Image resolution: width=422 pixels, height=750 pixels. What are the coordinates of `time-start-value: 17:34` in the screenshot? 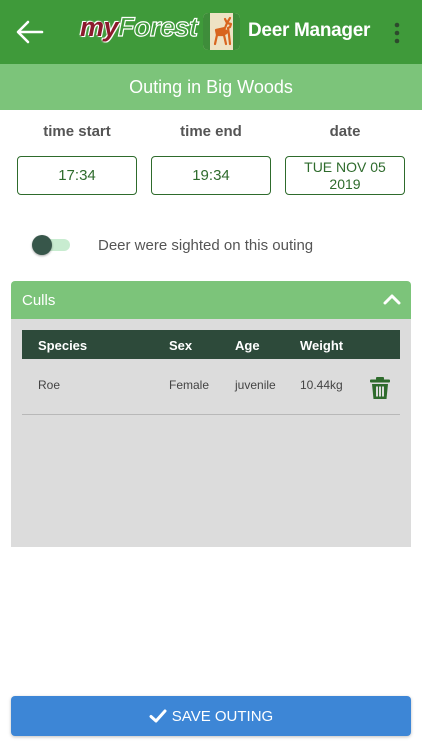 It's located at (77, 175).